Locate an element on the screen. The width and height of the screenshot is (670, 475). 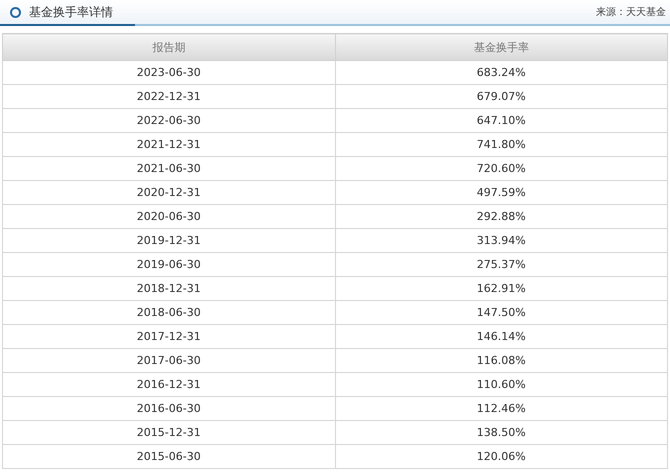
table-cell: 110.60% is located at coordinates (501, 384).